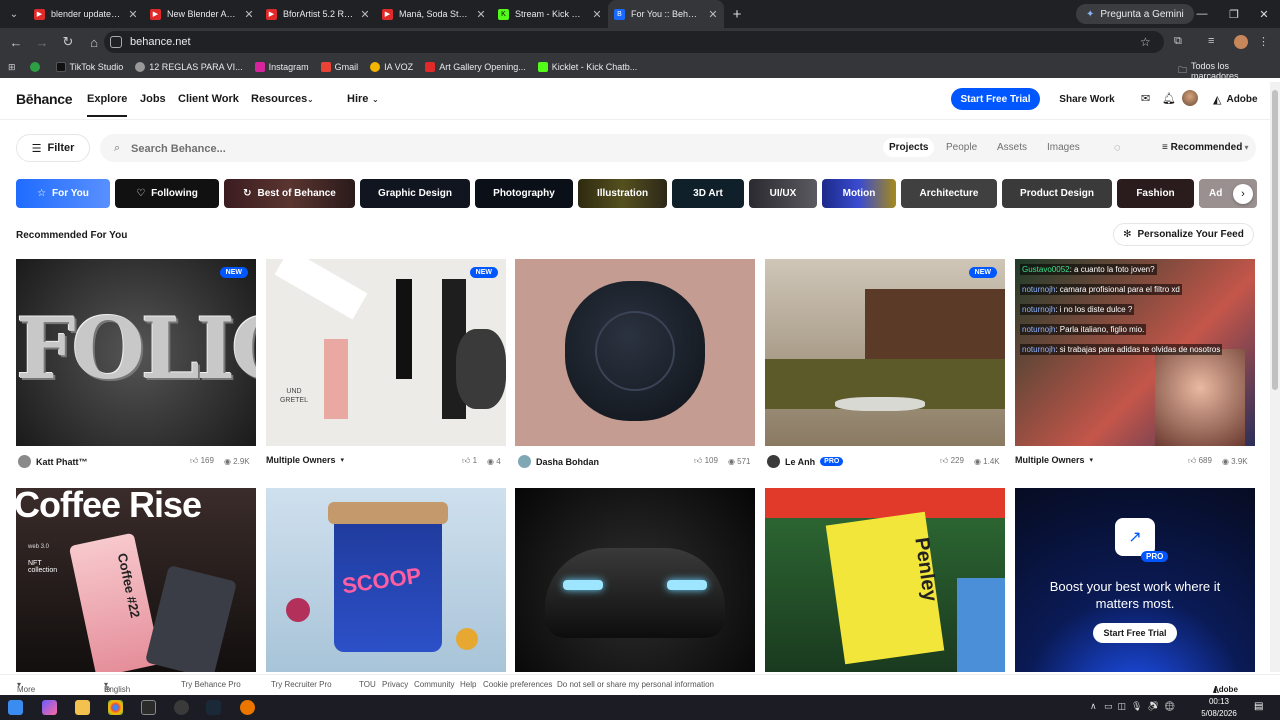 This screenshot has height=720, width=1280. What do you see at coordinates (53, 148) in the screenshot?
I see `filter-button: ☰ Filter` at bounding box center [53, 148].